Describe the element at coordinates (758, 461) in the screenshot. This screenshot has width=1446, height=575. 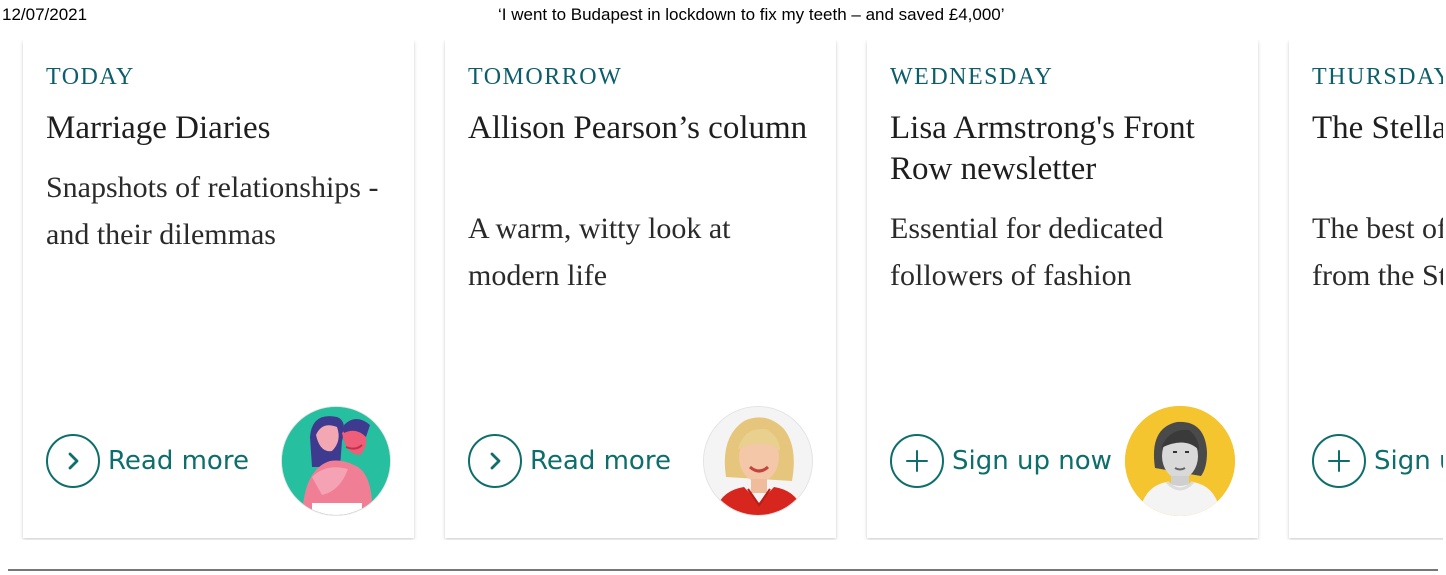
I see `allison-pearson-avatar` at that location.